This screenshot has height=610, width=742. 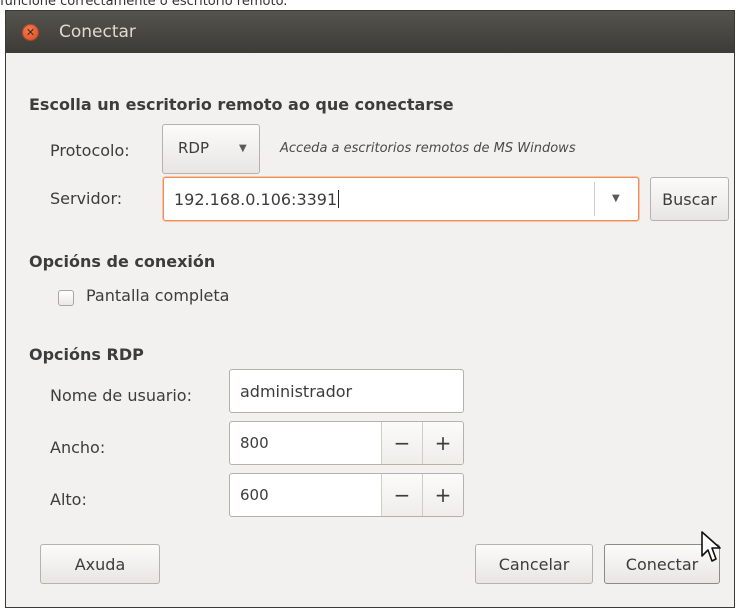 I want to click on cancel-button: Cancelar, so click(x=534, y=564).